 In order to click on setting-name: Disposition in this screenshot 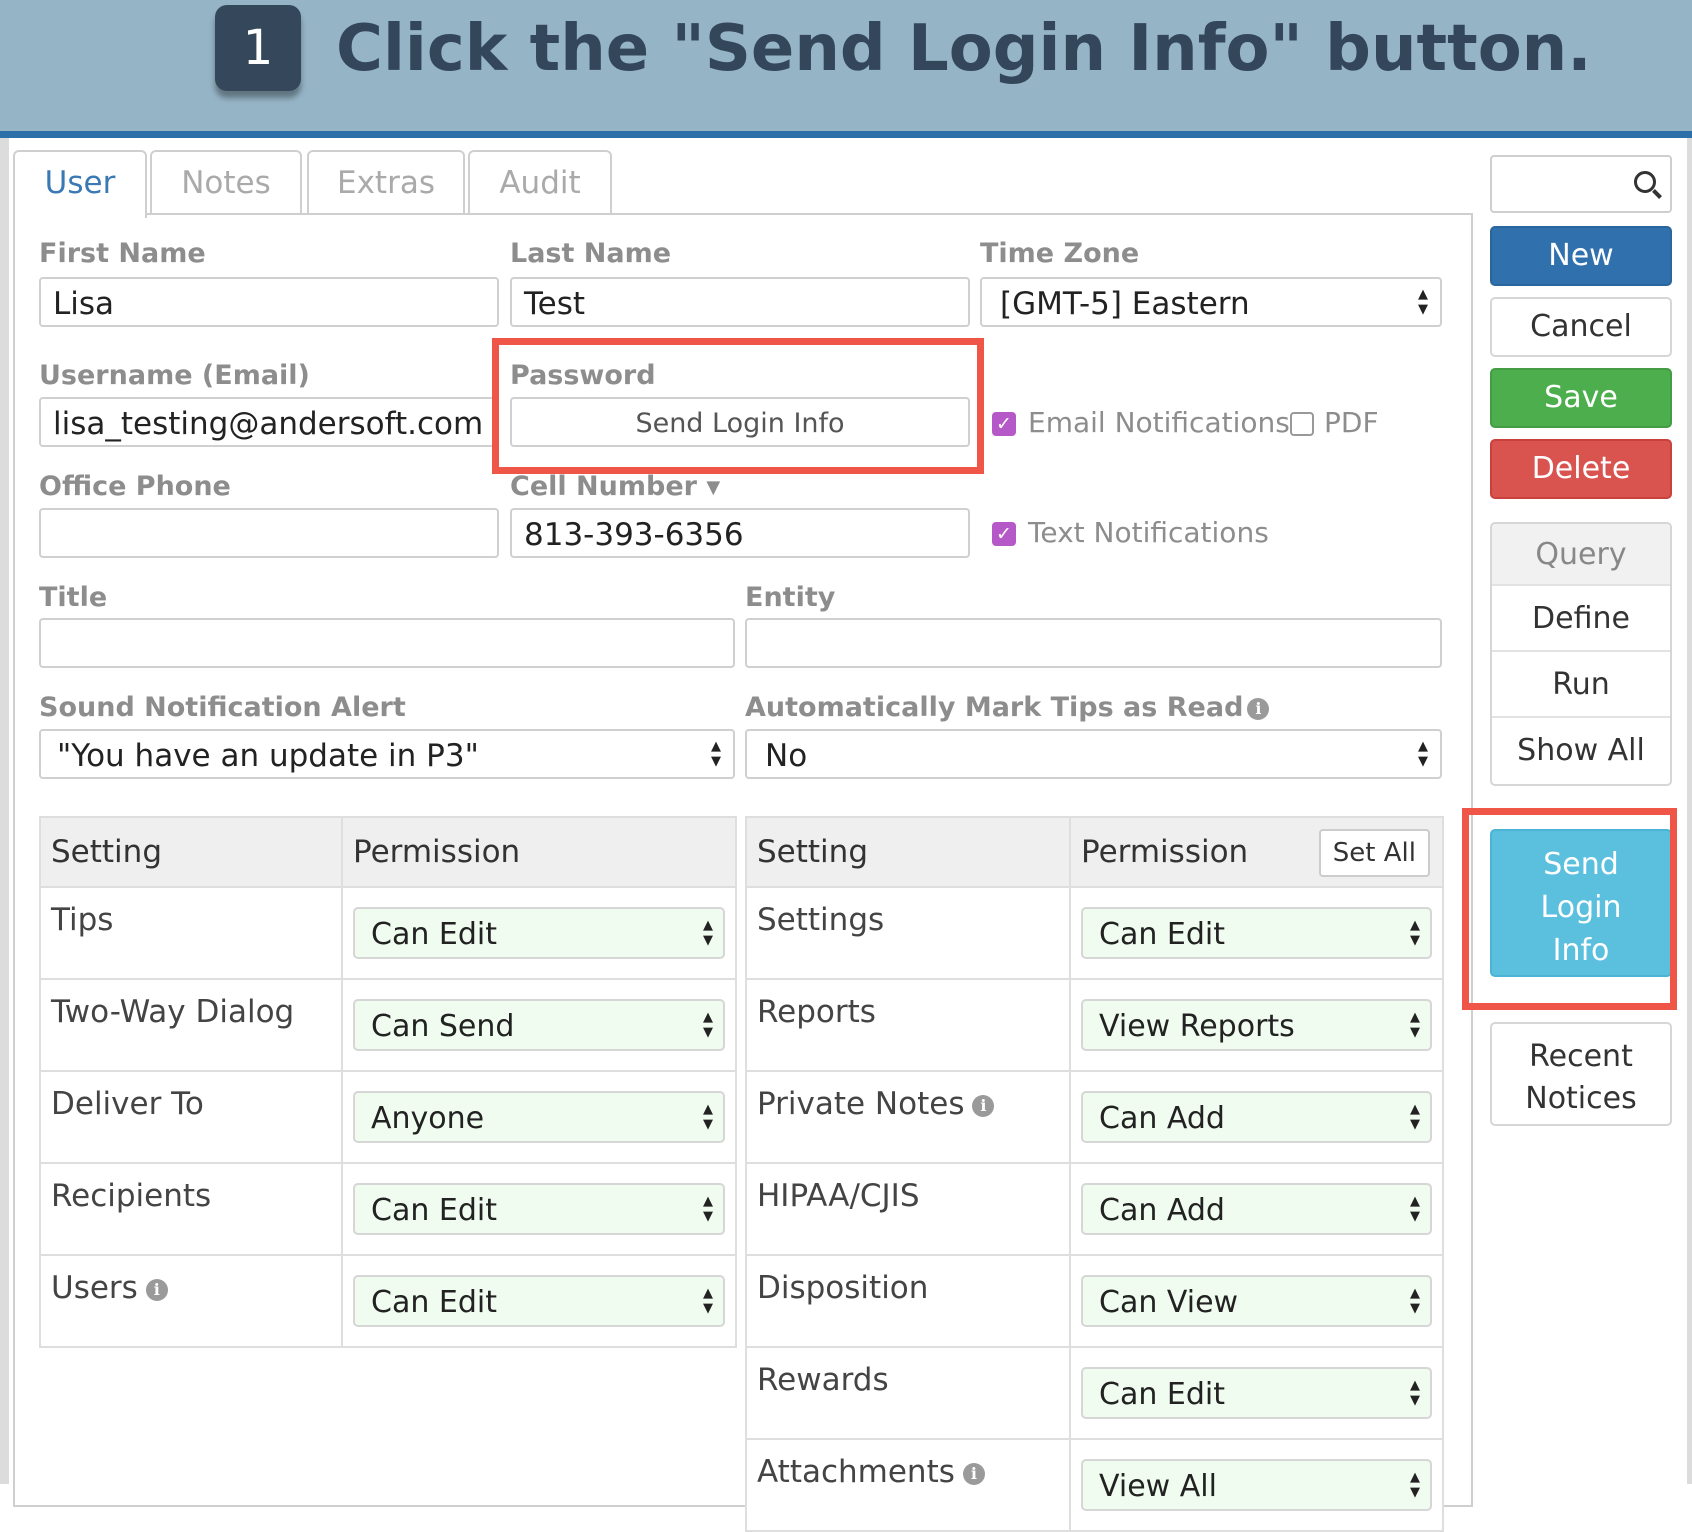, I will do `click(908, 1301)`.